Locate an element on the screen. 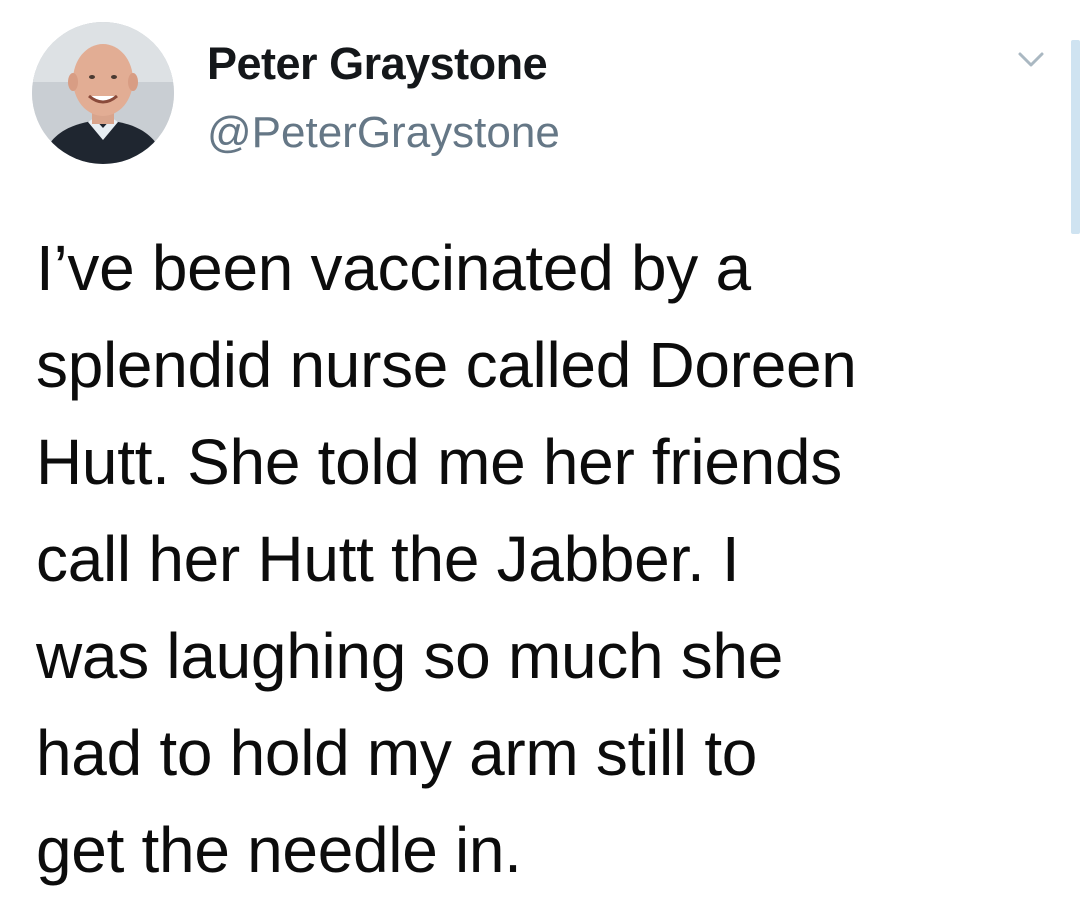 Image resolution: width=1080 pixels, height=899 pixels. user-handle: @PeterGraystone is located at coordinates (383, 133).